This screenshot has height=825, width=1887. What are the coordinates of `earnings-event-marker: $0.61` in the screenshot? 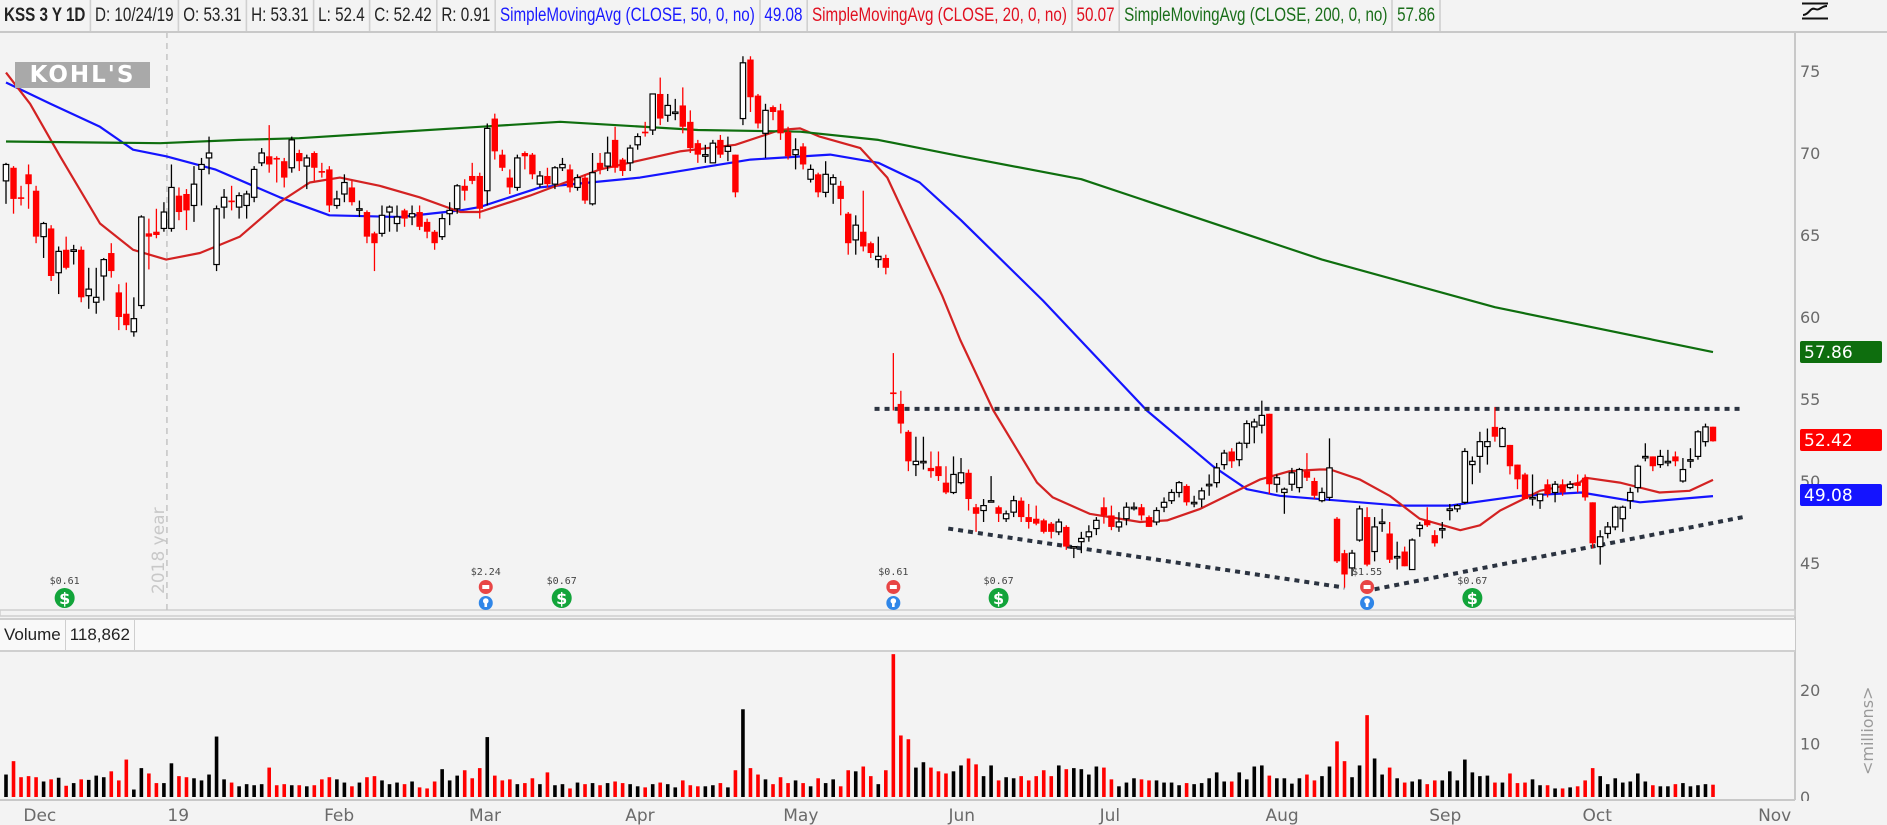 It's located at (893, 588).